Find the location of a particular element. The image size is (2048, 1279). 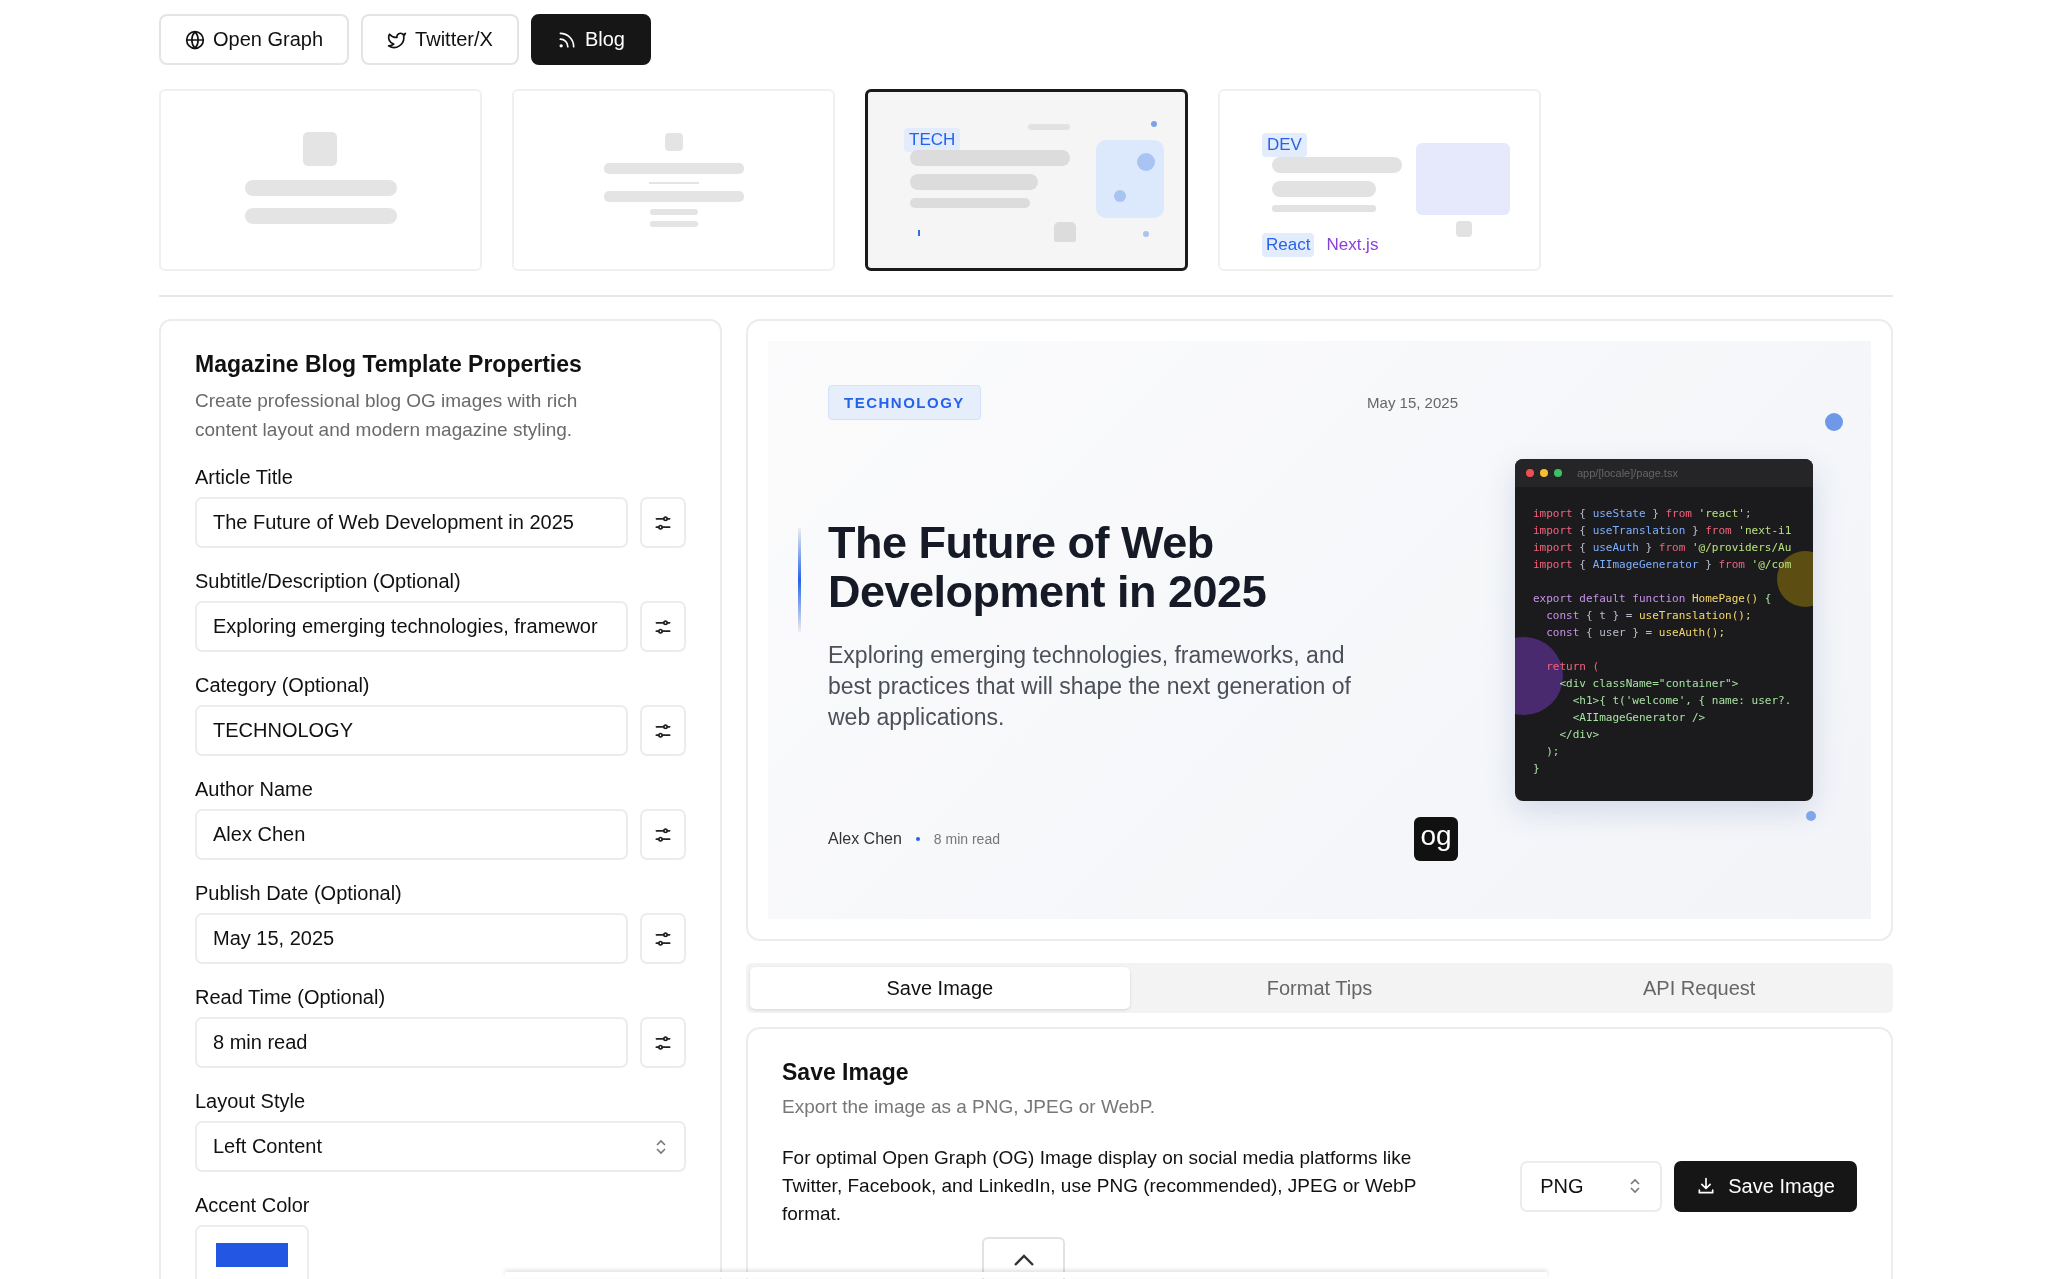

file-name: app/[locale]/page.tsx is located at coordinates (1627, 473).